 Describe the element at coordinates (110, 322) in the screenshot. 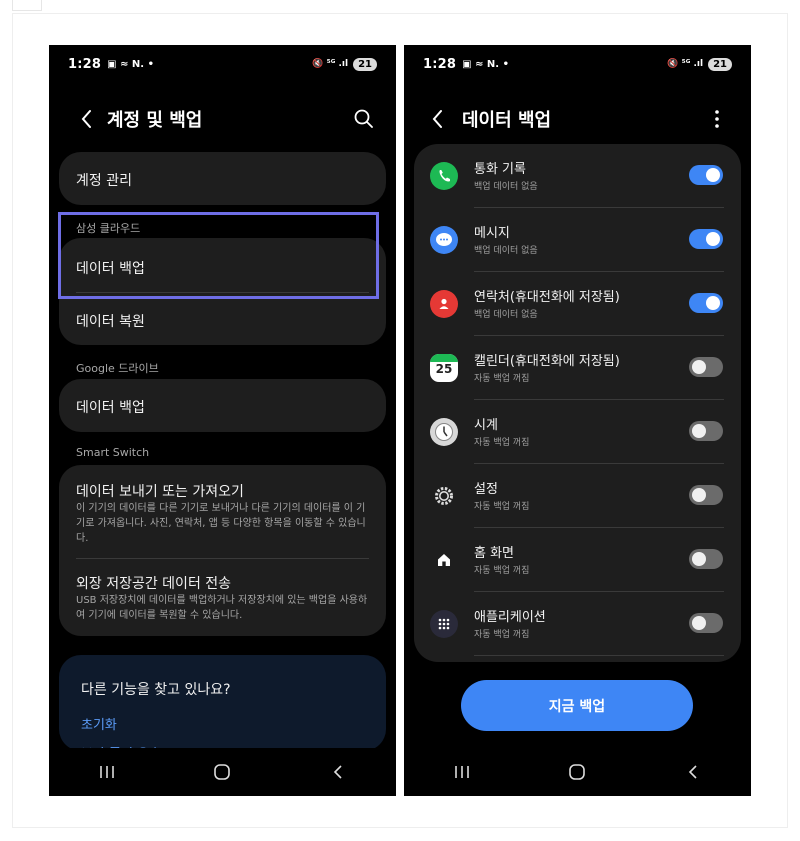

I see `samsung-data-restore-label: 데이터 복원` at that location.